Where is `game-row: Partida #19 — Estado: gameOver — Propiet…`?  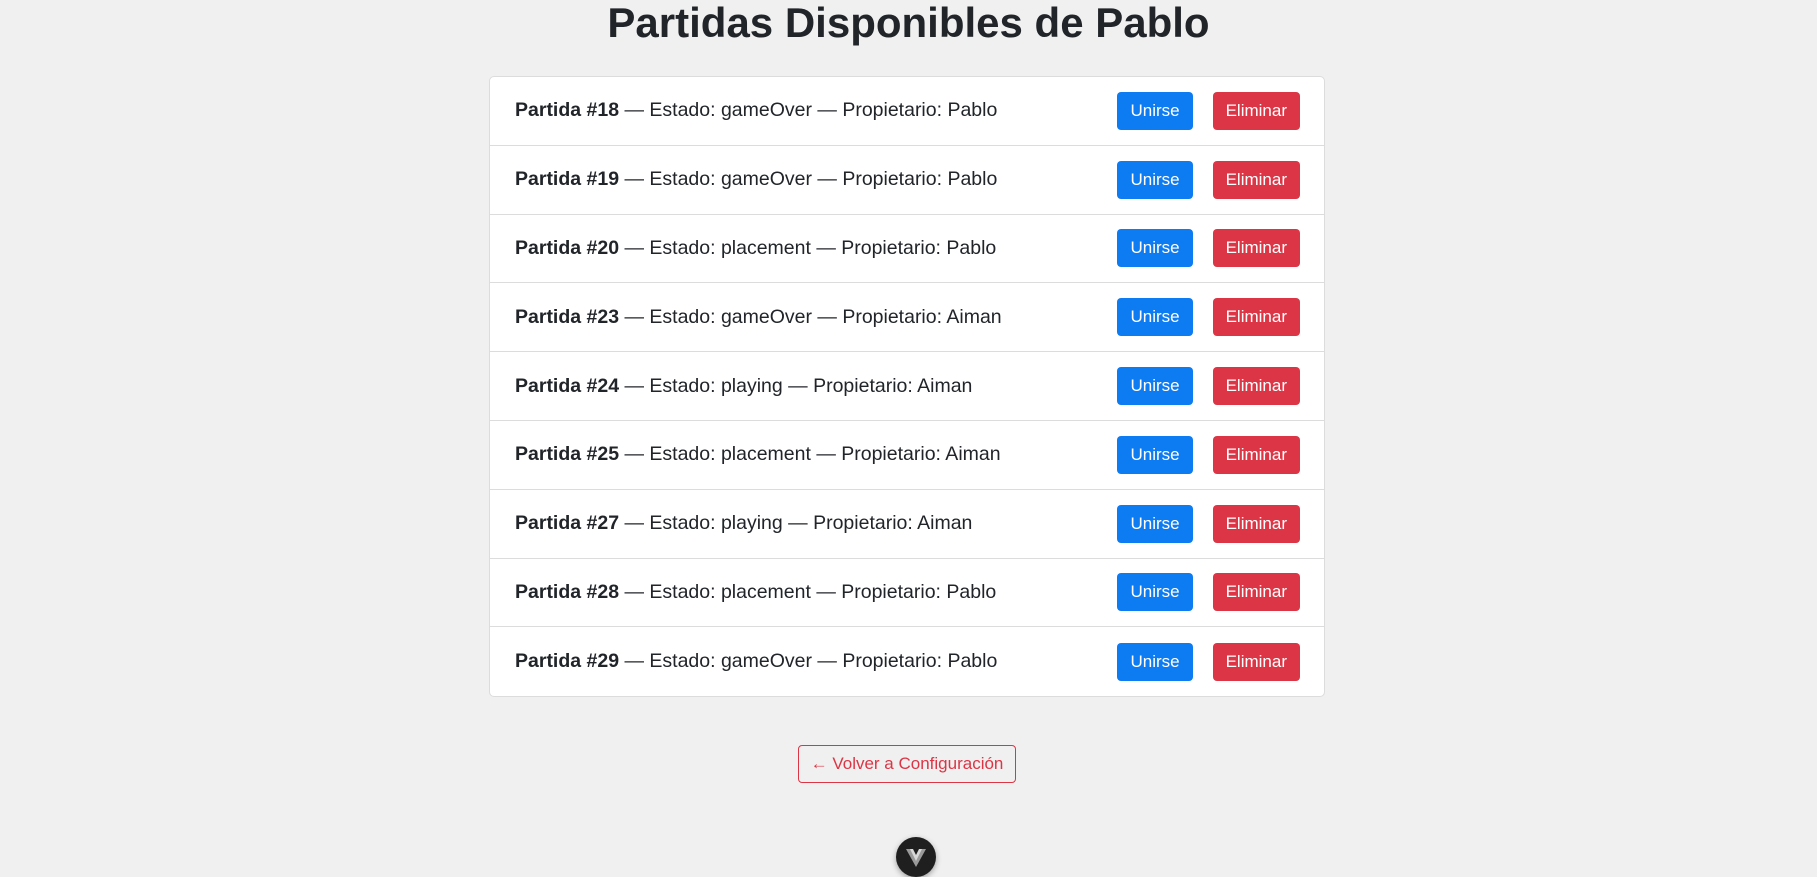 game-row: Partida #19 — Estado: gameOver — Propiet… is located at coordinates (907, 180).